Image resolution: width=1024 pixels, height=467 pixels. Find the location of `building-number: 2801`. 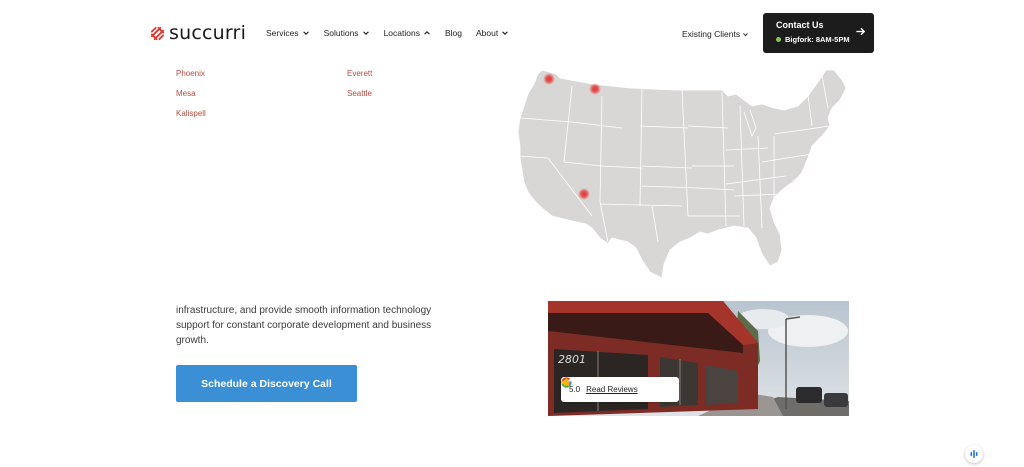

building-number: 2801 is located at coordinates (572, 359).